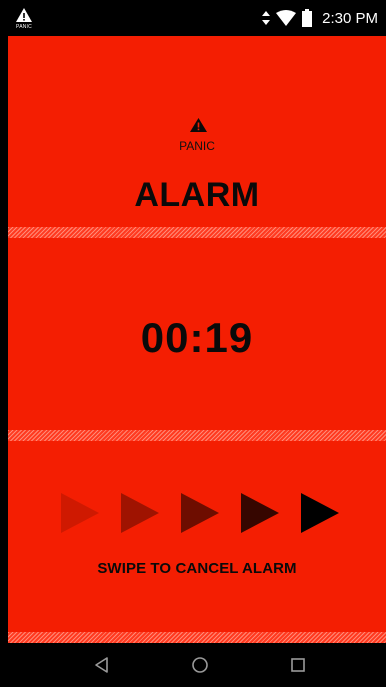  Describe the element at coordinates (350, 18) in the screenshot. I see `status-time: 2:30 PM` at that location.